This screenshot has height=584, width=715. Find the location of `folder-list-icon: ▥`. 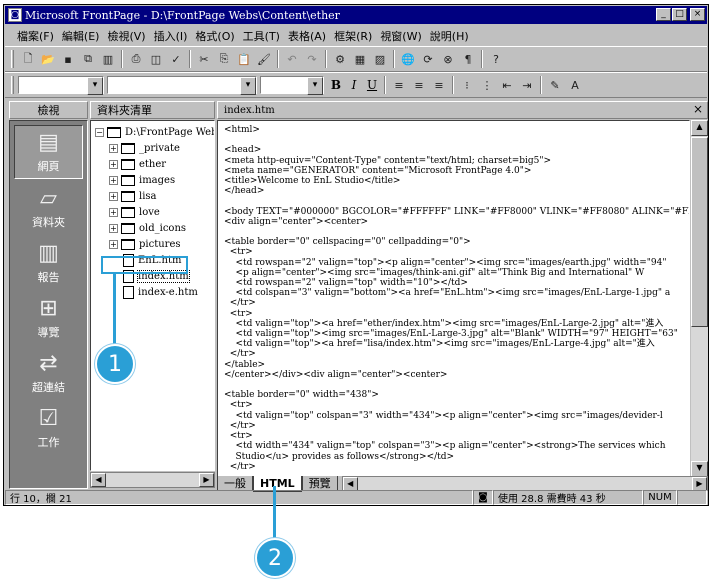

folder-list-icon: ▥ is located at coordinates (108, 59).